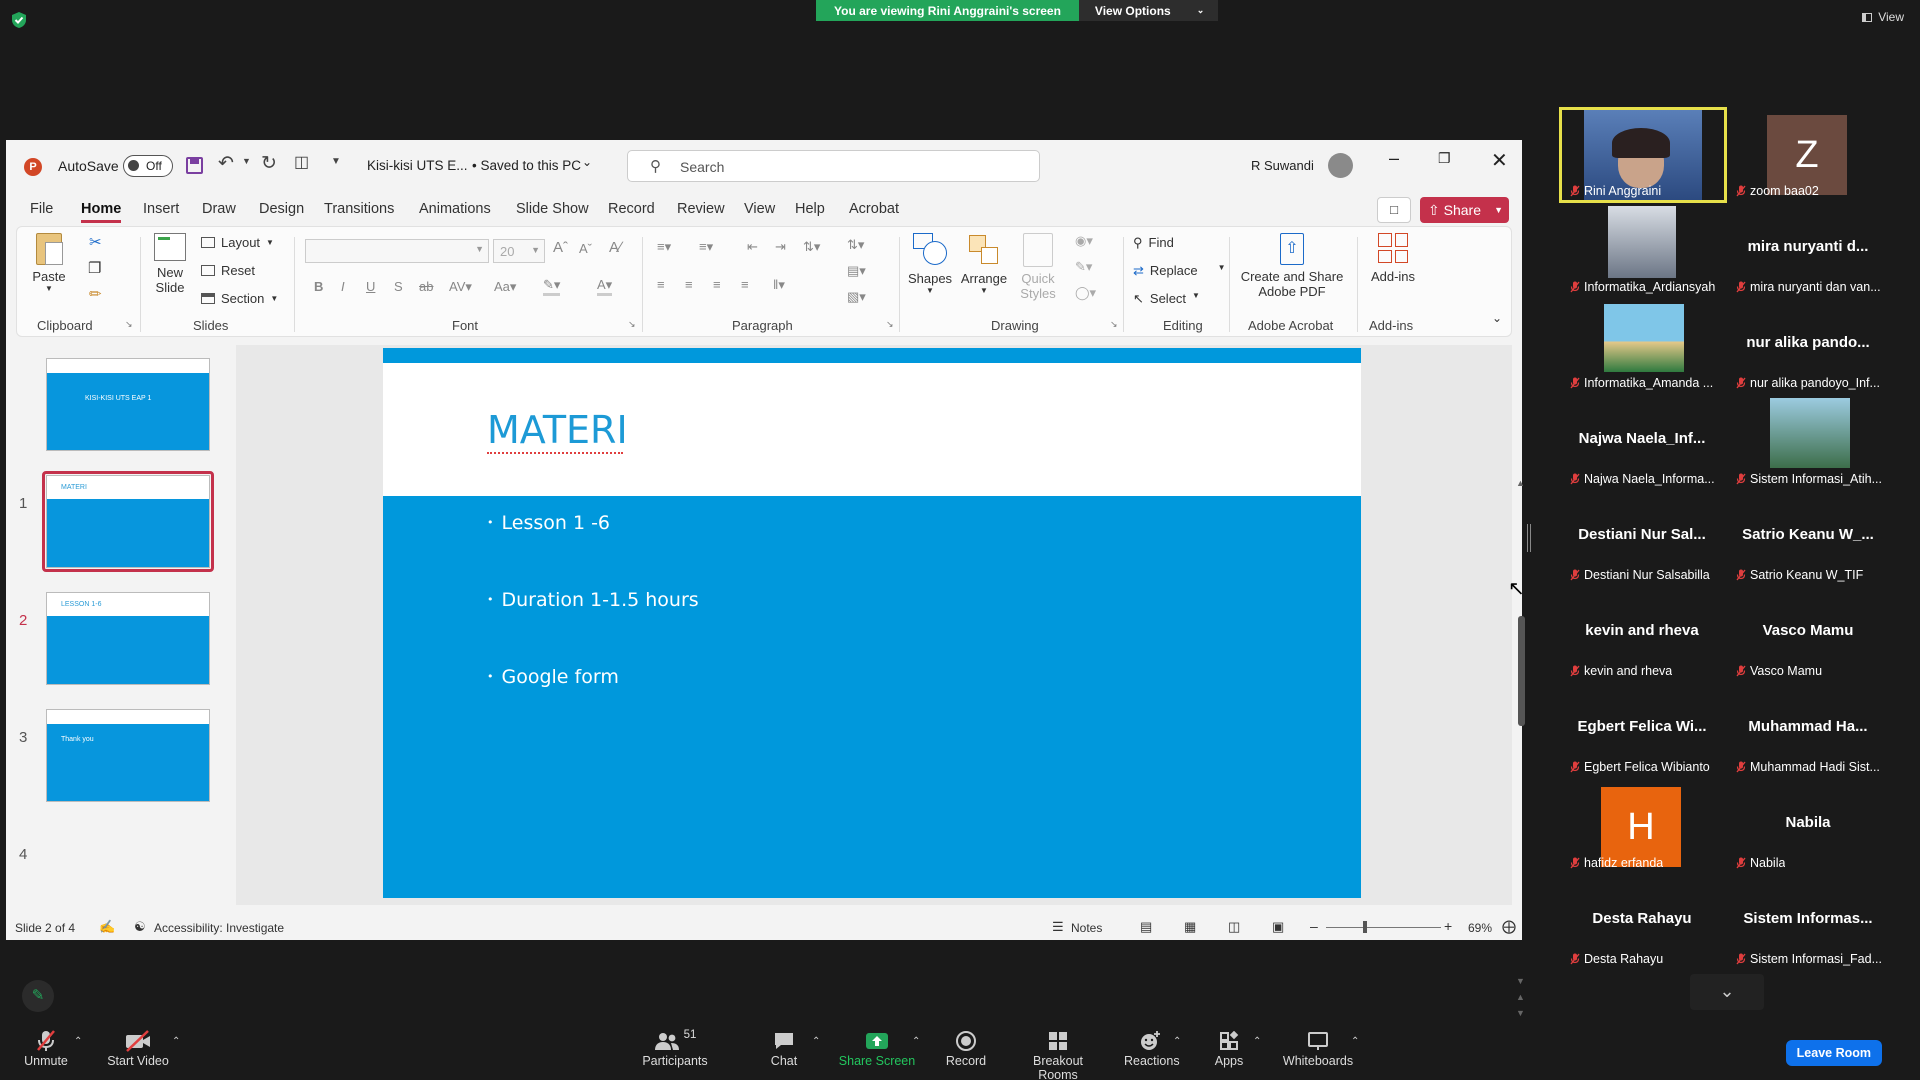  What do you see at coordinates (281, 209) in the screenshot?
I see `tab-design: Design` at bounding box center [281, 209].